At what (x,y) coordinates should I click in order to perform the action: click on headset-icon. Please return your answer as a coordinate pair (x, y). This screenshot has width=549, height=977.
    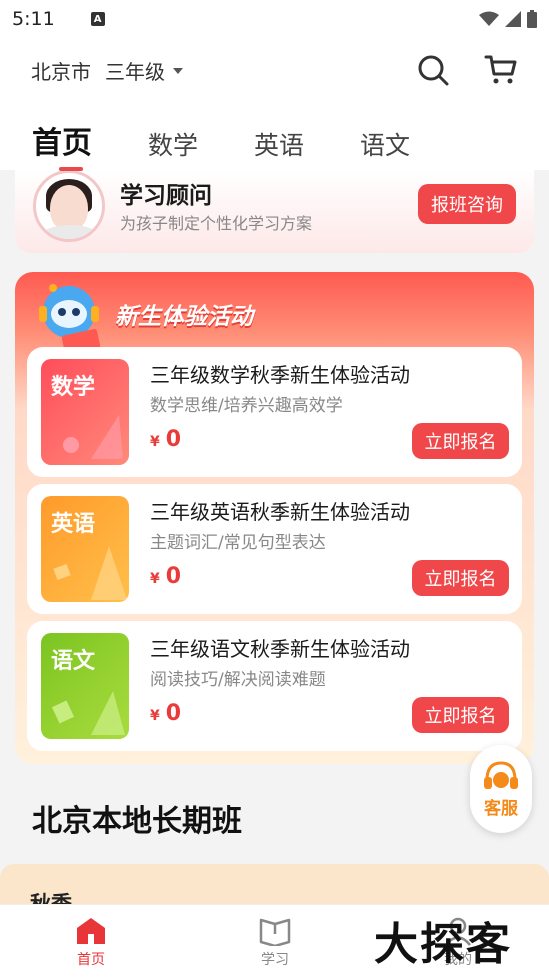
    Looking at the image, I should click on (501, 775).